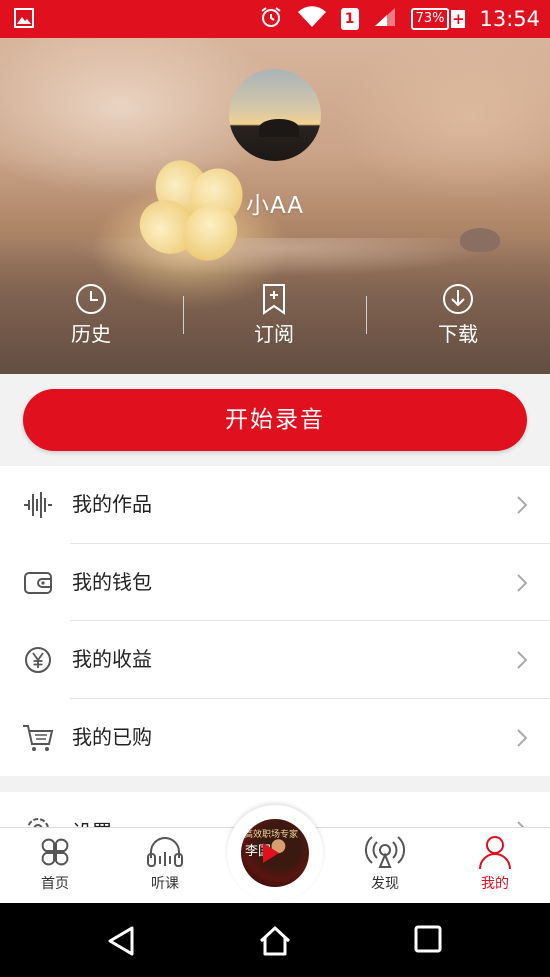  What do you see at coordinates (112, 504) in the screenshot?
I see `menu-item-label: 我的作品` at bounding box center [112, 504].